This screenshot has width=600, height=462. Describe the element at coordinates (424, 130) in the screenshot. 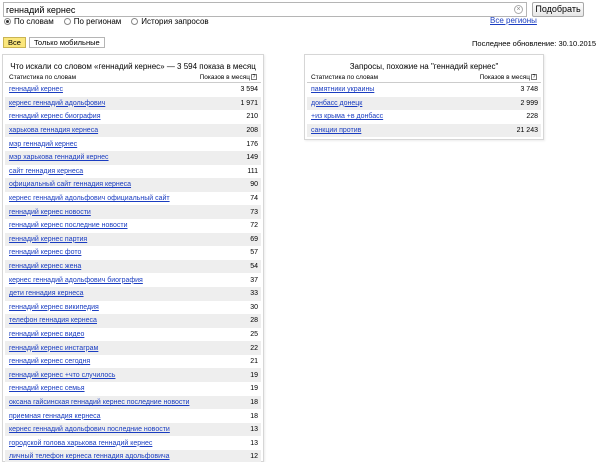

I see `table-row: санкции против 21 243` at that location.